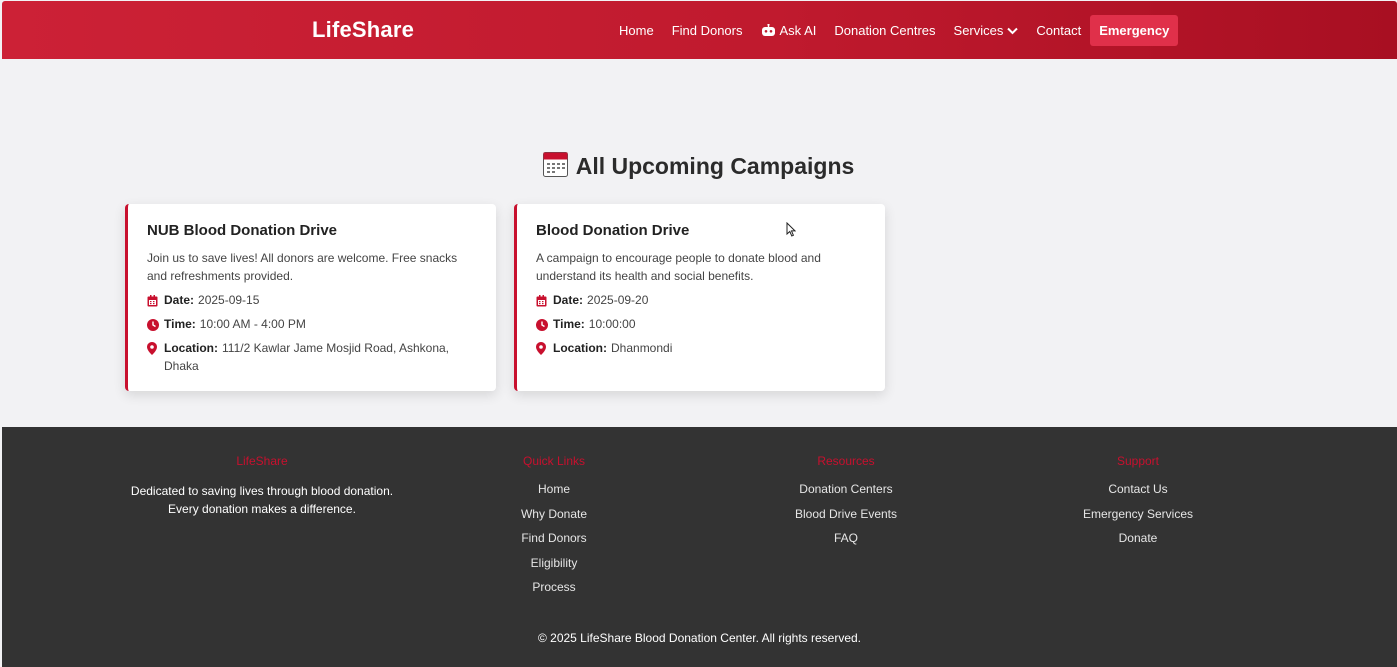  What do you see at coordinates (311, 325) in the screenshot?
I see `campaign-time: Time: 10:00 AM - 4:00 PM` at bounding box center [311, 325].